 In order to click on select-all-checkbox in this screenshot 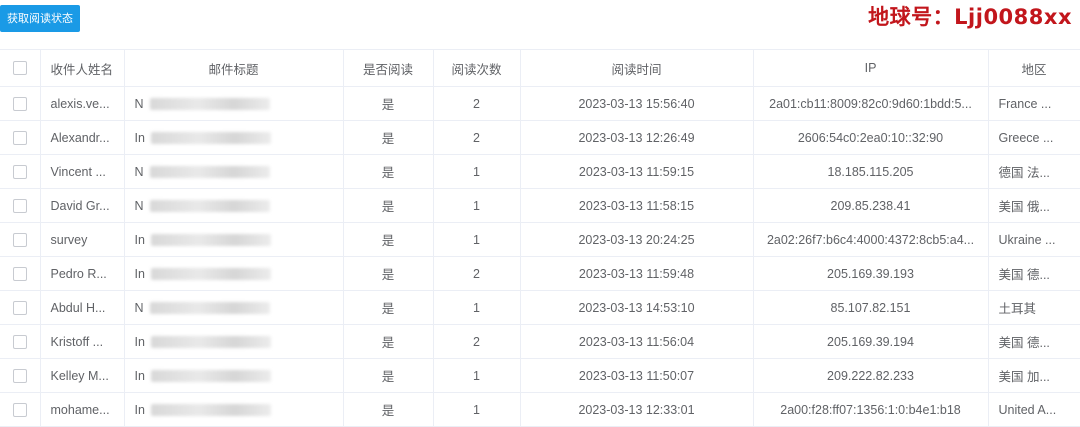, I will do `click(19, 68)`.